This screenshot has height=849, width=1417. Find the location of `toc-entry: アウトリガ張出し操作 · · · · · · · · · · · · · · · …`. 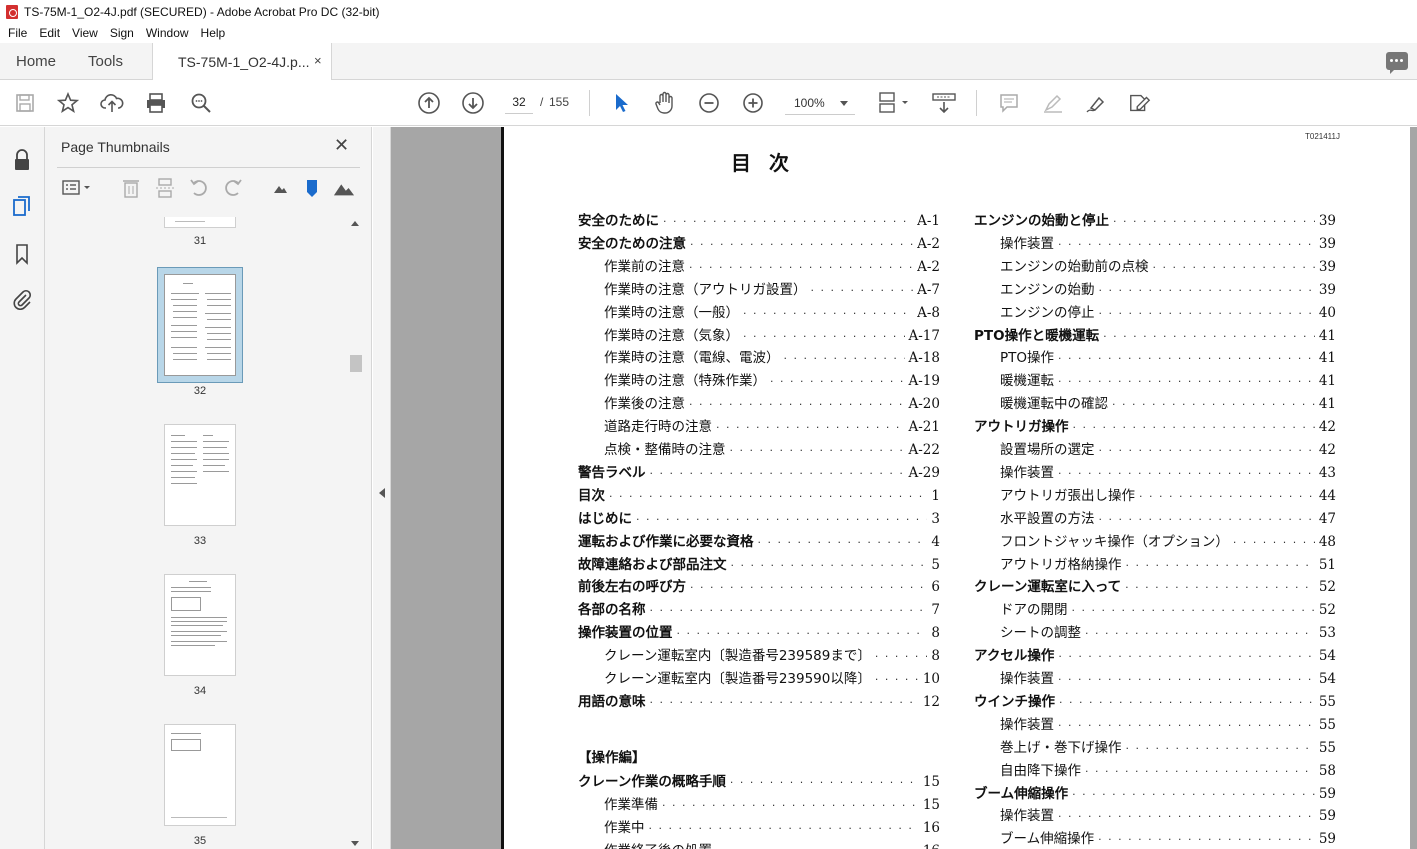

toc-entry: アウトリガ張出し操作 · · · · · · · · · · · · · · · … is located at coordinates (1168, 494).